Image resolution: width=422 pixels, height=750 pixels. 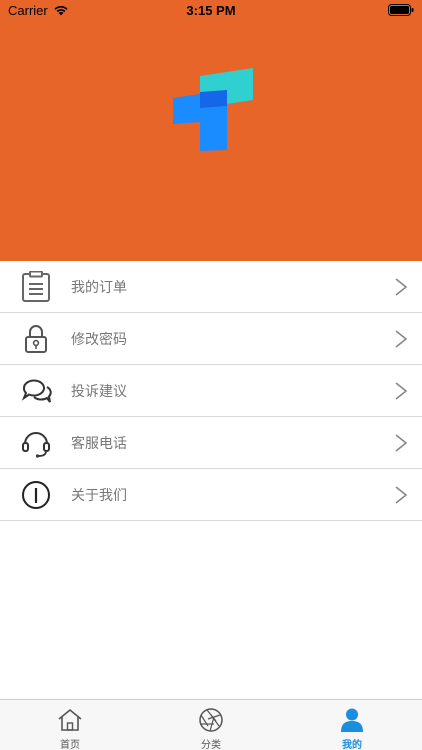 What do you see at coordinates (36, 443) in the screenshot?
I see `headset-icon` at bounding box center [36, 443].